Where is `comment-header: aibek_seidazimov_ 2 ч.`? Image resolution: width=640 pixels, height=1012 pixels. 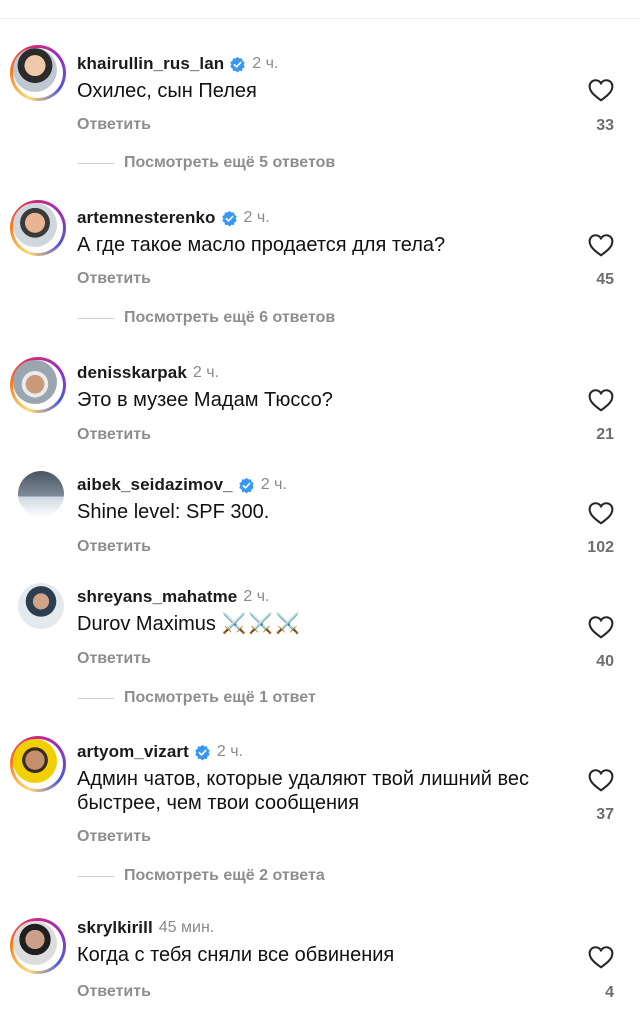 comment-header: aibek_seidazimov_ 2 ч. is located at coordinates (182, 485).